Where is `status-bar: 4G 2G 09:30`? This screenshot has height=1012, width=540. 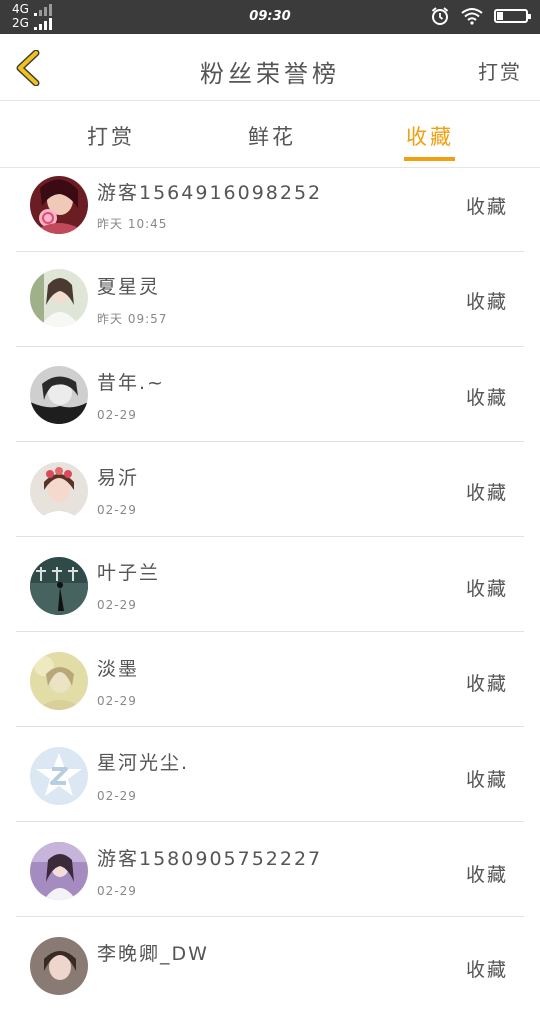
status-bar: 4G 2G 09:30 is located at coordinates (270, 17).